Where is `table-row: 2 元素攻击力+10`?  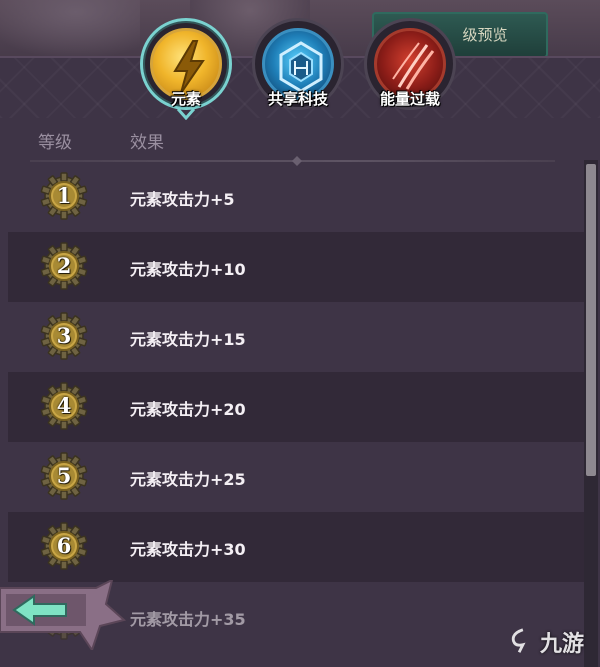
table-row: 2 元素攻击力+10 is located at coordinates (296, 267).